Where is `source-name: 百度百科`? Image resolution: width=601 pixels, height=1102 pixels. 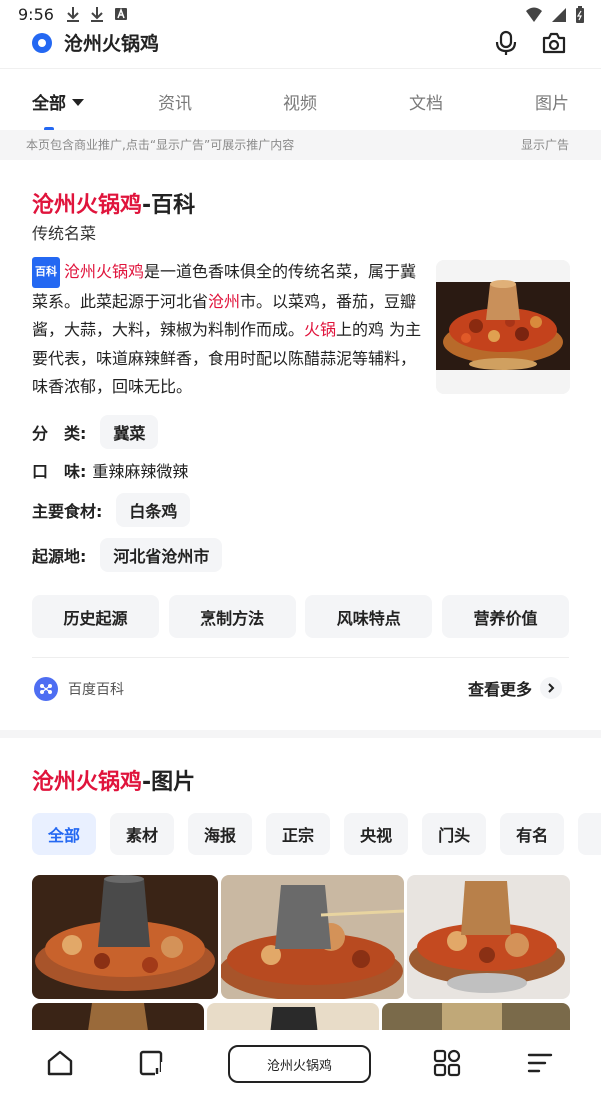
source-name: 百度百科 is located at coordinates (96, 689).